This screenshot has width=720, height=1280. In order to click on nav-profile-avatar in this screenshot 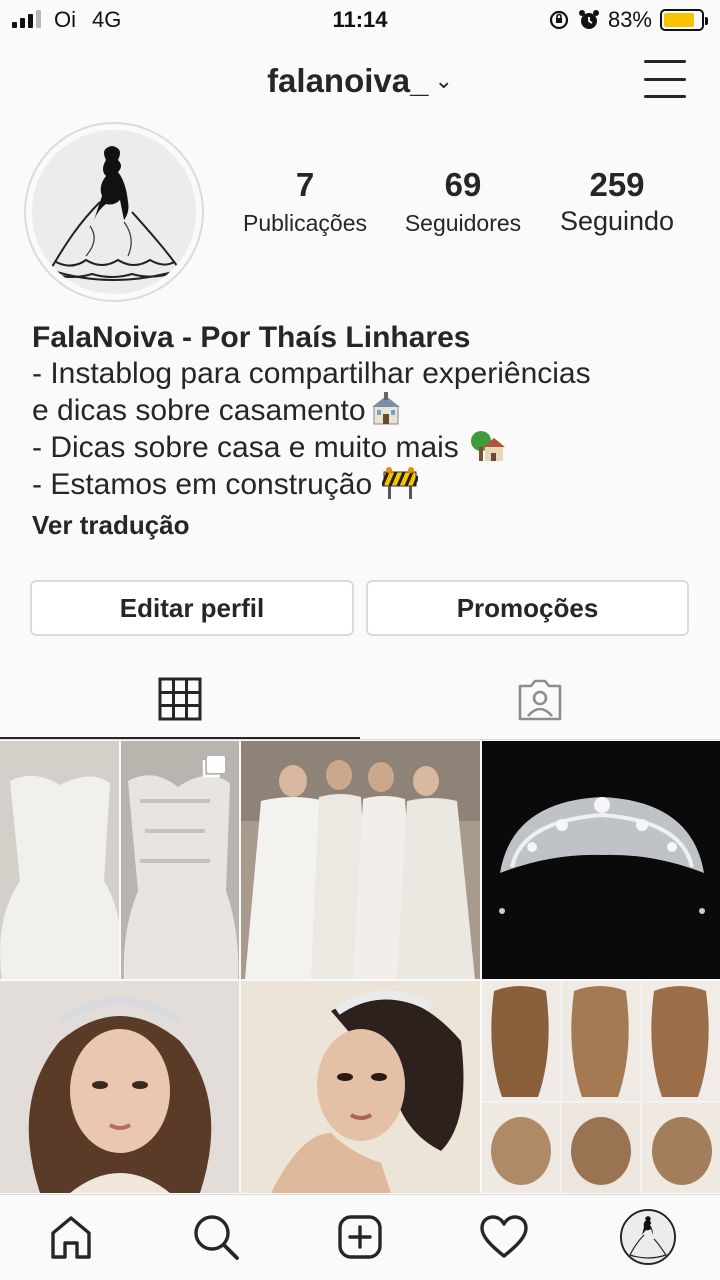, I will do `click(648, 1237)`.